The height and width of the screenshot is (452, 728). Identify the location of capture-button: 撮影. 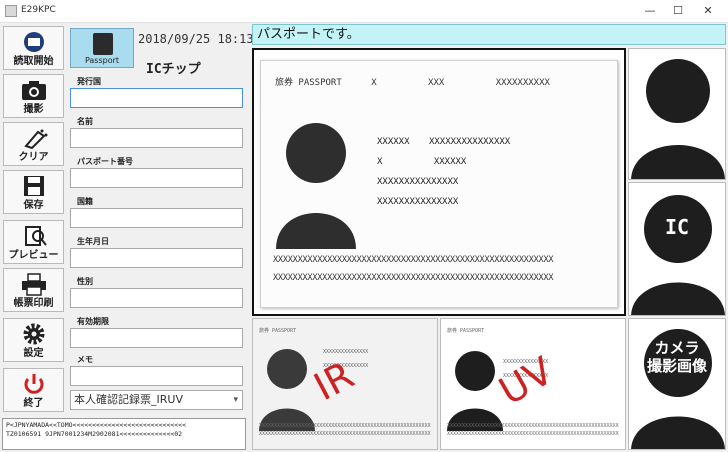
(33, 96).